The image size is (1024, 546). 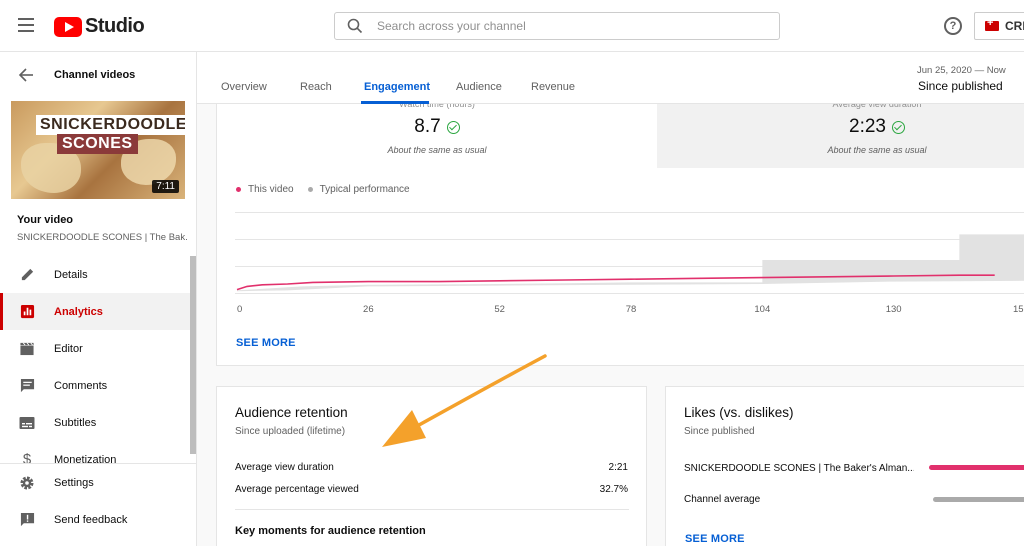 What do you see at coordinates (115, 26) in the screenshot?
I see `logo-text: Studio` at bounding box center [115, 26].